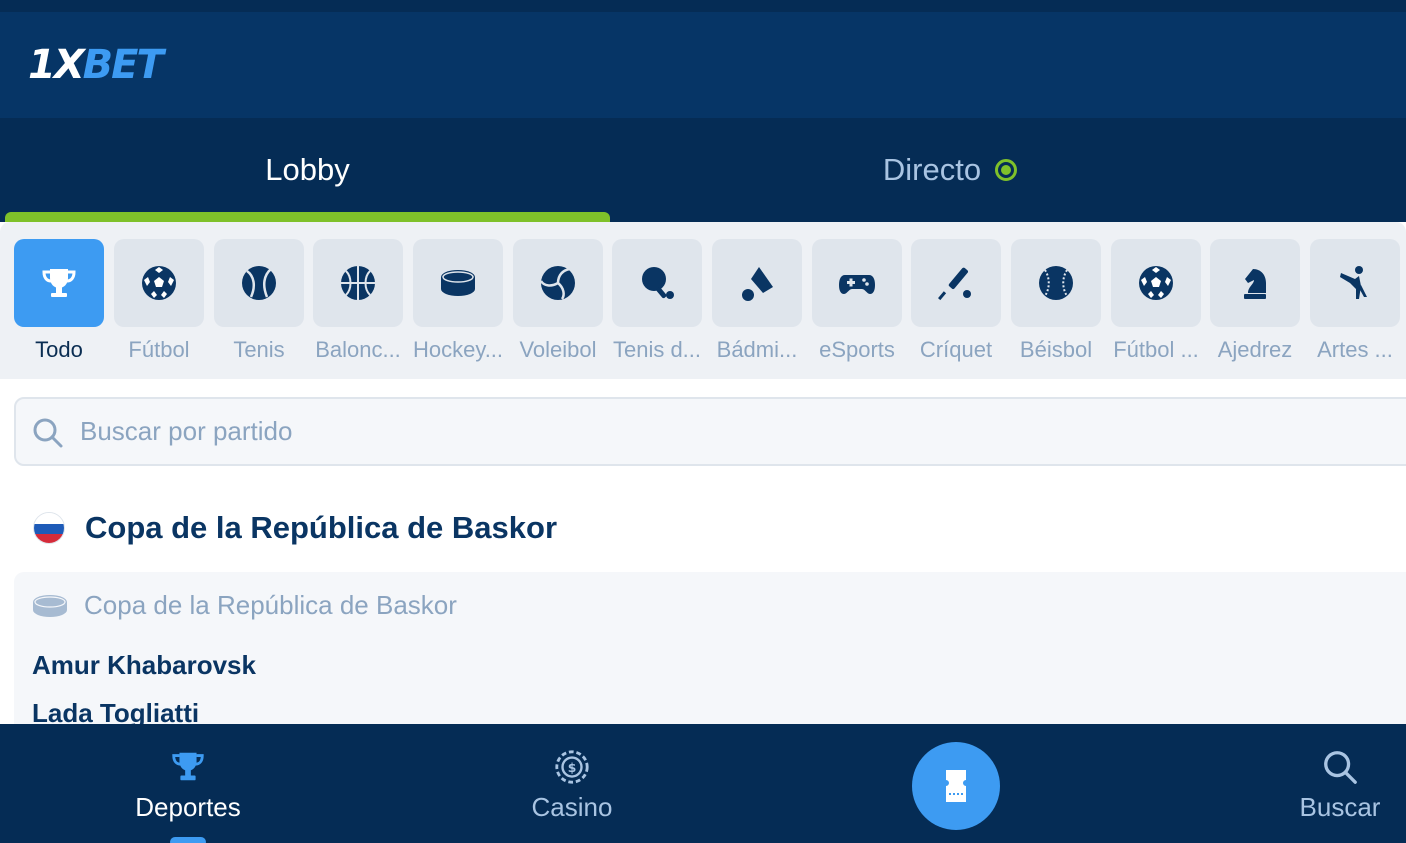 The image size is (1406, 843). Describe the element at coordinates (321, 527) in the screenshot. I see `league-title: Copa de la República de Baskor` at that location.